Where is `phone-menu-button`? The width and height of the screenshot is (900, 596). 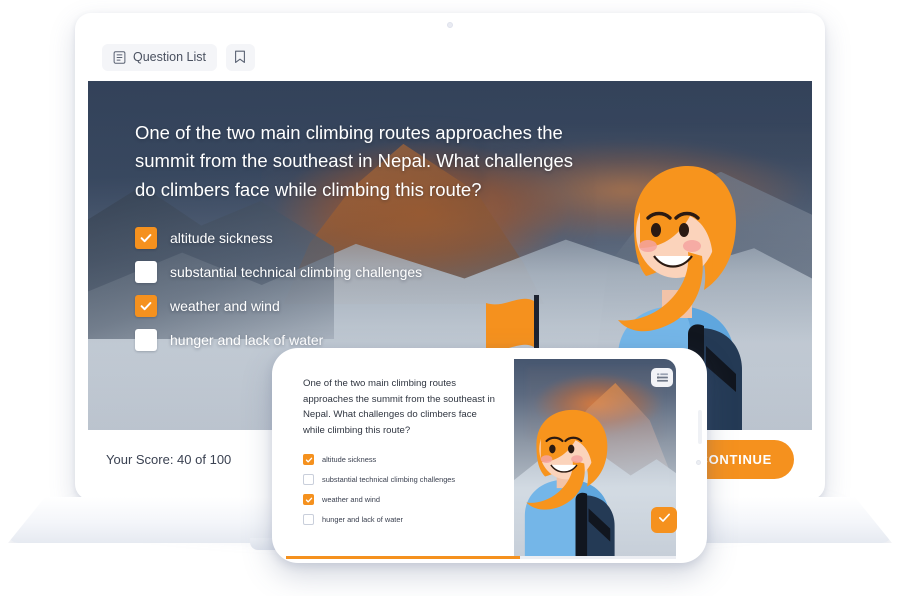
phone-menu-button is located at coordinates (662, 377).